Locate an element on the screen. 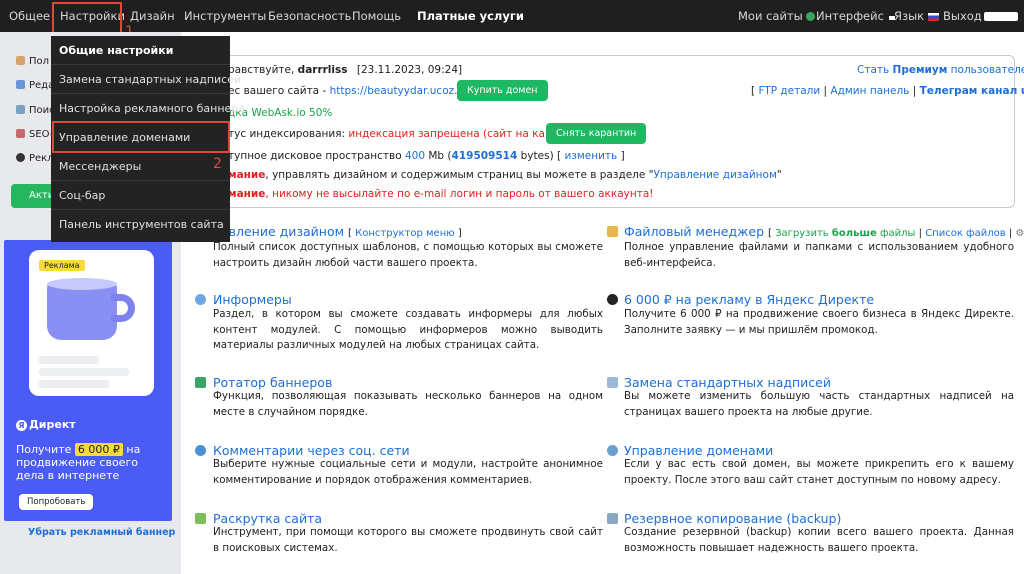  disk-close: ] is located at coordinates (622, 156).